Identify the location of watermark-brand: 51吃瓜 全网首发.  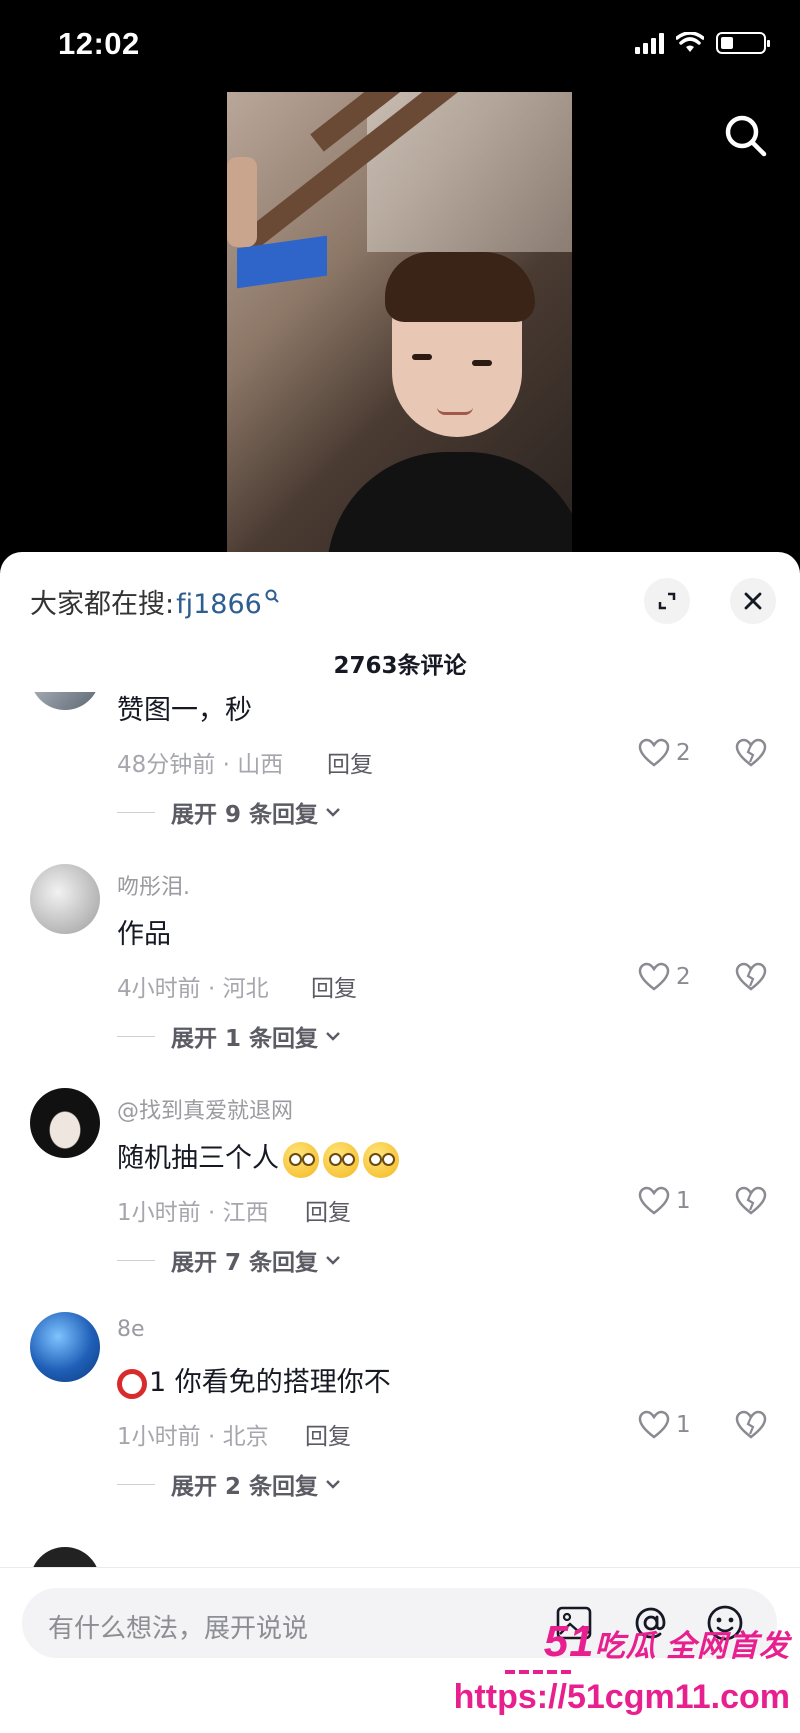
(667, 1642).